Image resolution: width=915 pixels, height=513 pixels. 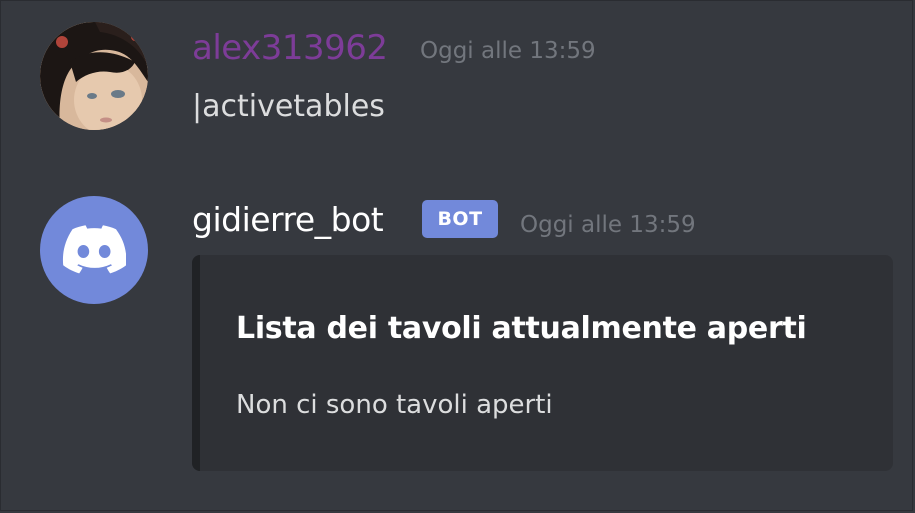 I want to click on message-timestamp: Oggi alle 13:59, so click(x=508, y=51).